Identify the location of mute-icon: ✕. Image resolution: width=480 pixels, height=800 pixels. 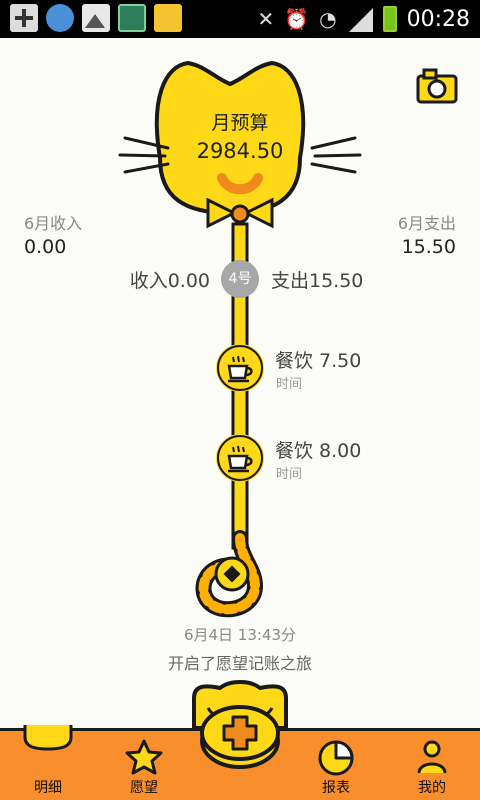
(266, 19).